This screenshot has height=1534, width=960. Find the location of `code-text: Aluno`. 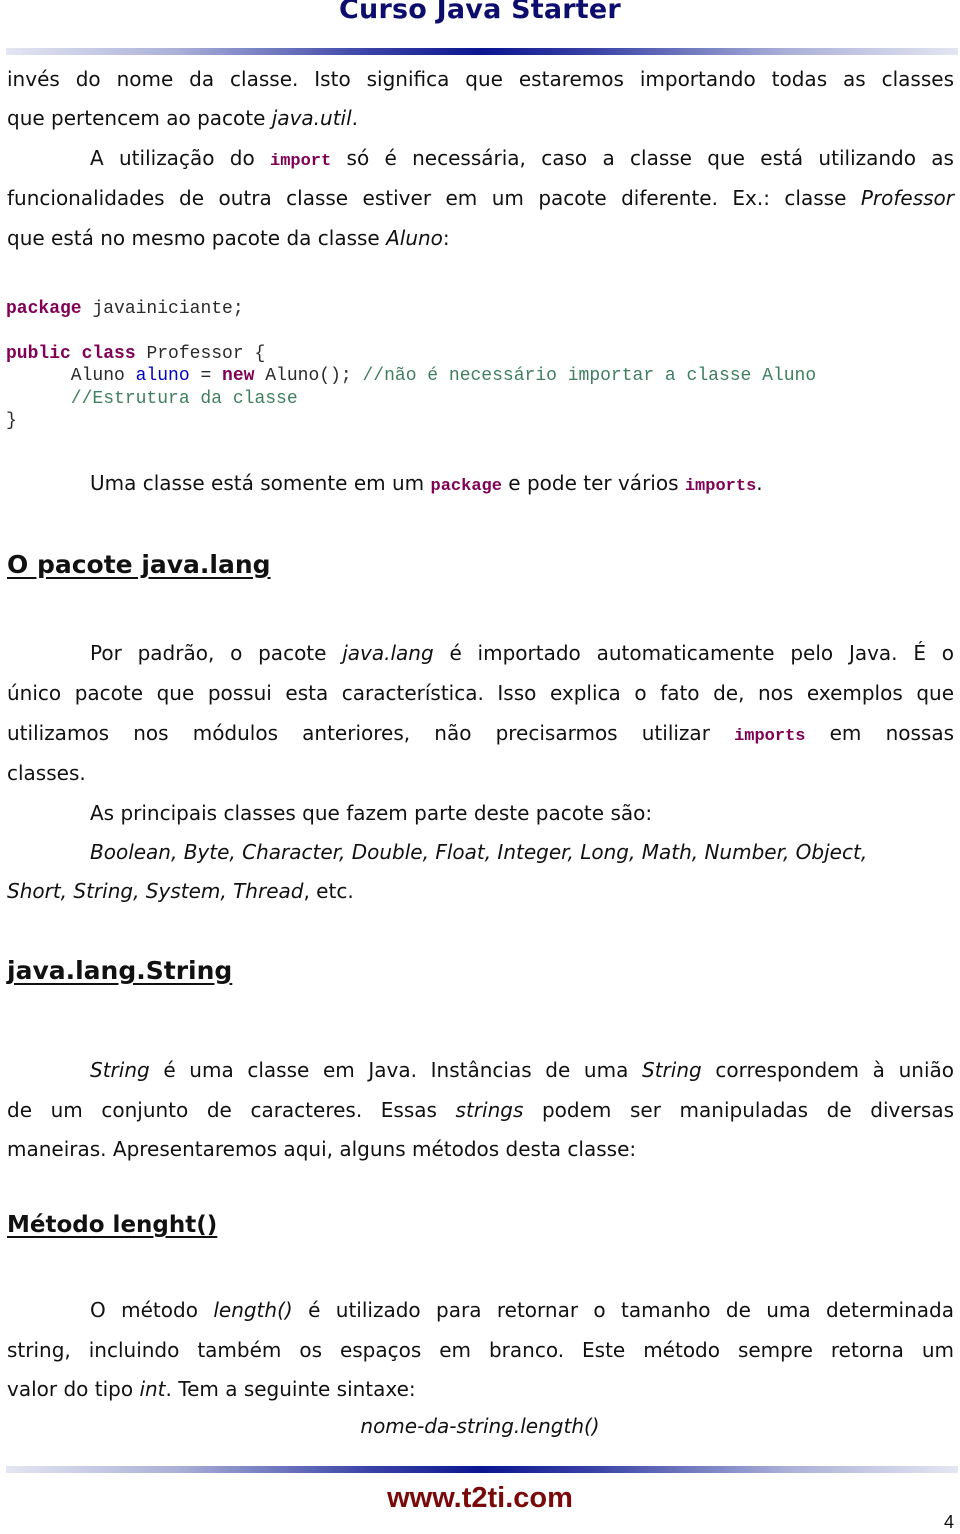

code-text: Aluno is located at coordinates (71, 376).